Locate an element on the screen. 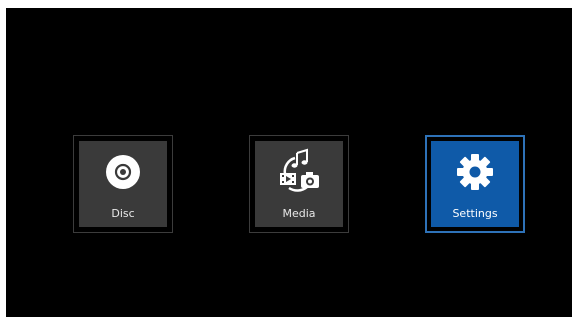 The image size is (577, 324). menu-item-media: Media is located at coordinates (299, 184).